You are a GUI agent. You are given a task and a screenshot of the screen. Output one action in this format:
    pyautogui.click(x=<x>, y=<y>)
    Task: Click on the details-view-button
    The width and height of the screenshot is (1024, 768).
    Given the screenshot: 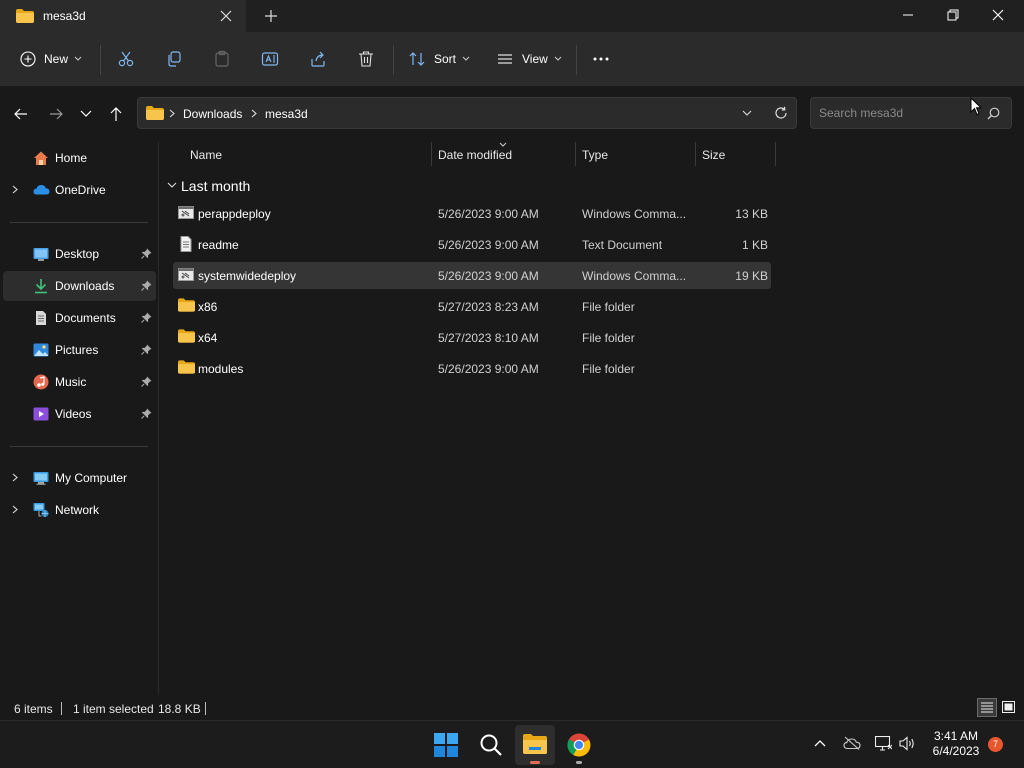 What is the action you would take?
    pyautogui.click(x=987, y=707)
    